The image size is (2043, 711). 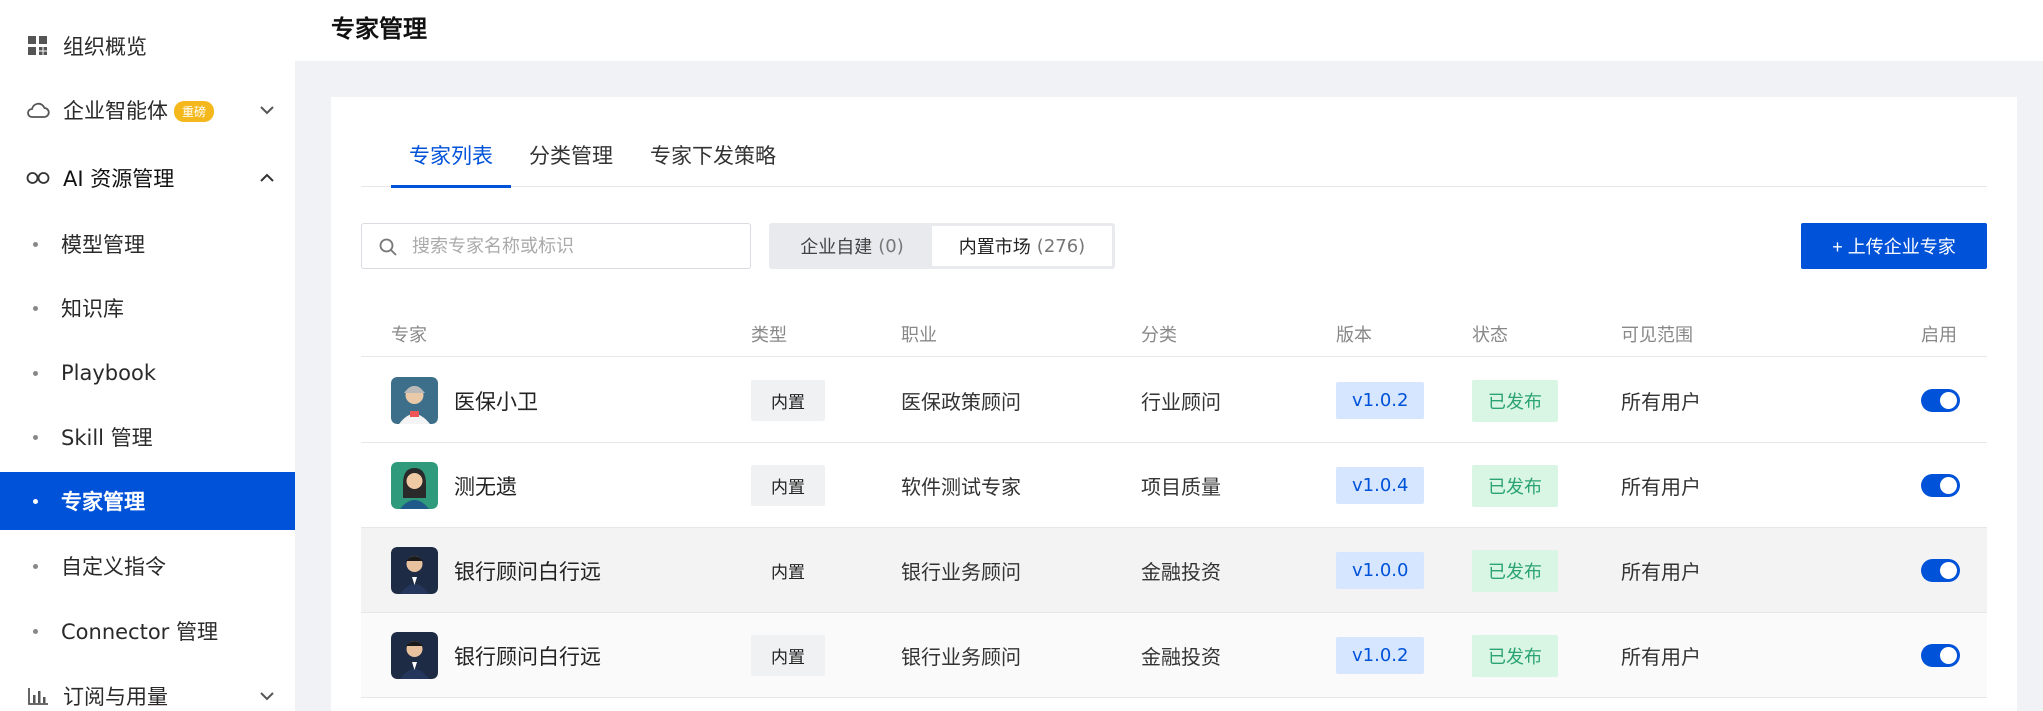 What do you see at coordinates (108, 373) in the screenshot?
I see `sidebar-item-label: Playbook` at bounding box center [108, 373].